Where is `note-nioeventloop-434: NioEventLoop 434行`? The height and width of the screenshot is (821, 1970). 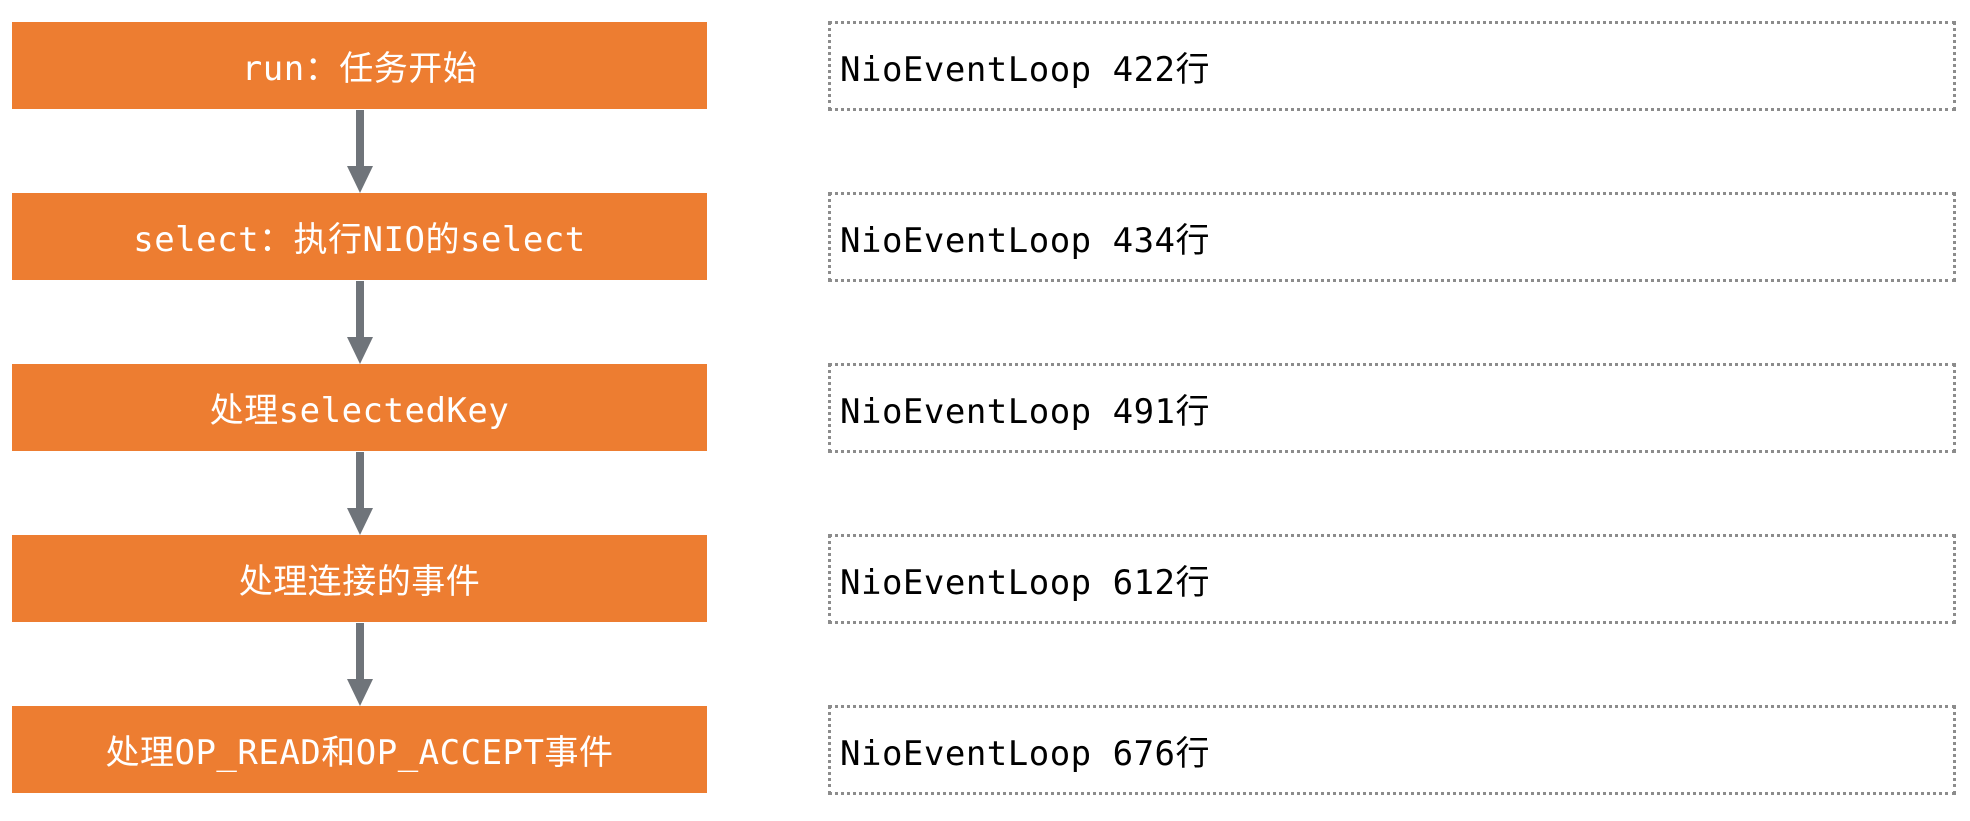 note-nioeventloop-434: NioEventLoop 434行 is located at coordinates (1392, 237).